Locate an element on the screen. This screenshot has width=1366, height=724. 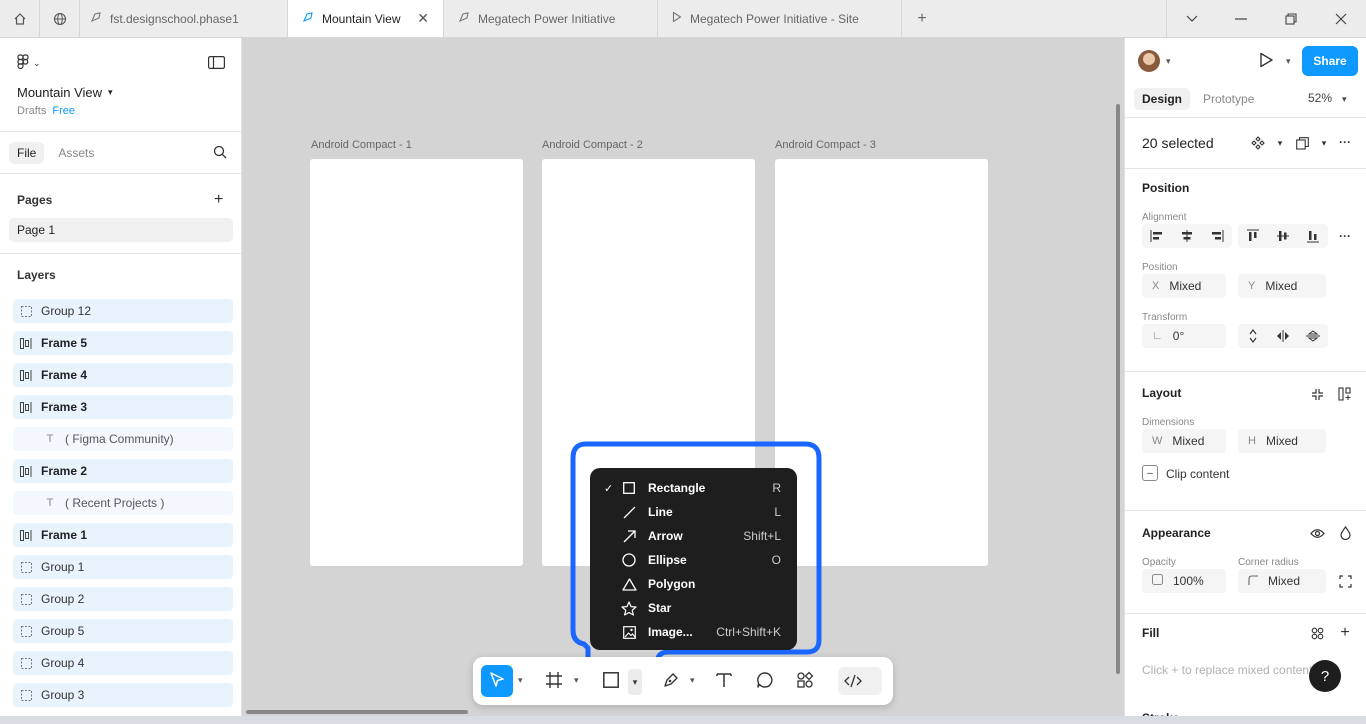
add-page-icon: + is located at coordinates (218, 200).